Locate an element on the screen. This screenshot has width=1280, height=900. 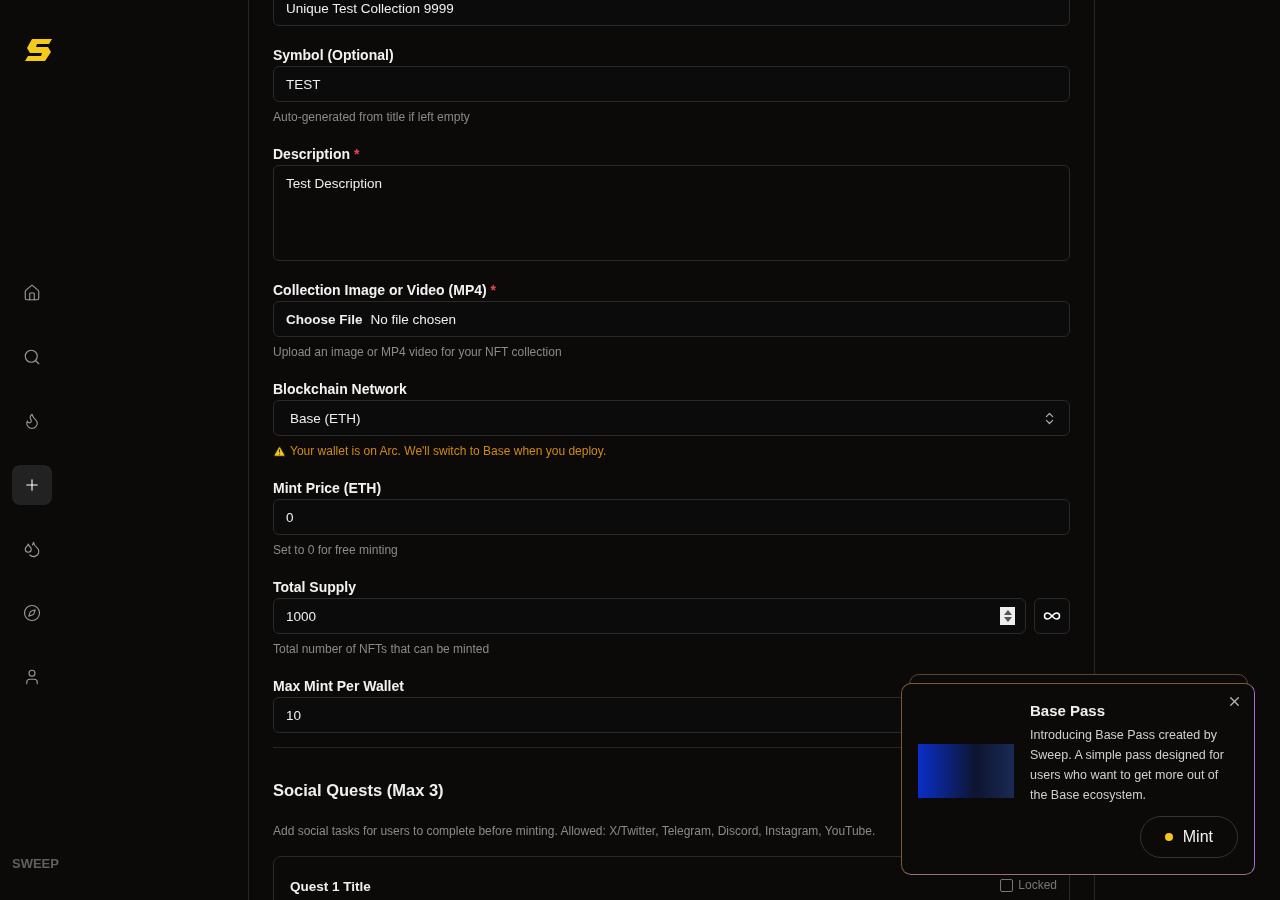
flame-icon is located at coordinates (32, 421).